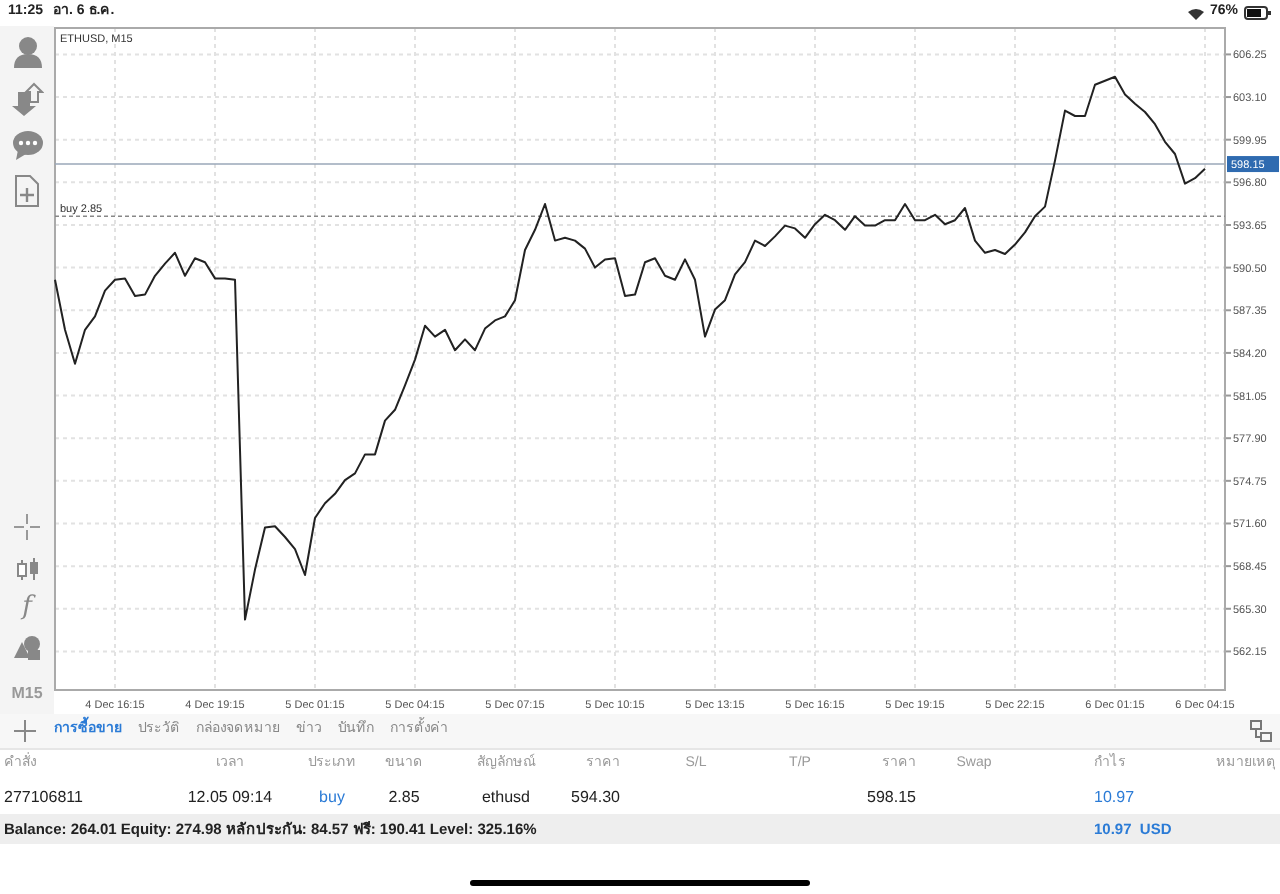 The height and width of the screenshot is (894, 1280). I want to click on table-cell: 10.97, so click(1114, 796).